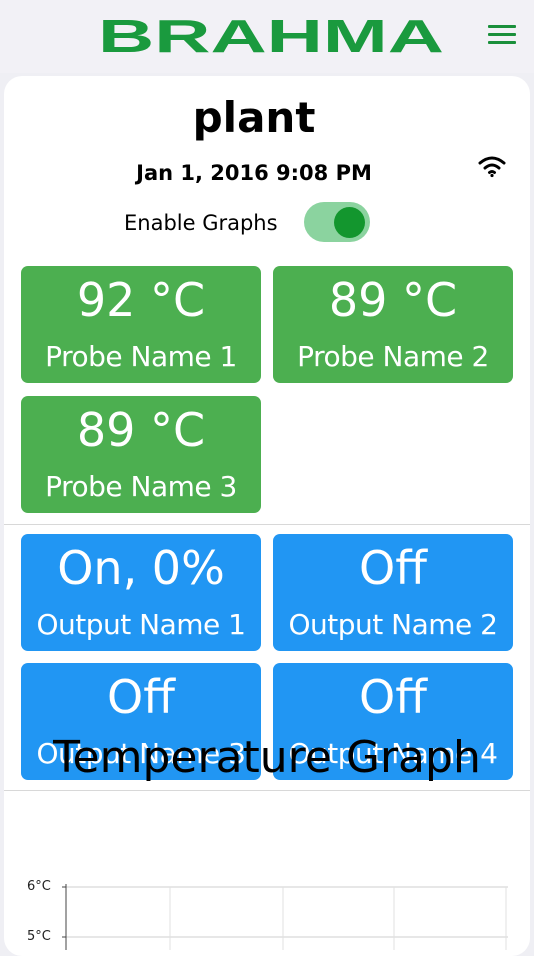  I want to click on output-tile-2: Off Output Name 2, so click(393, 592).